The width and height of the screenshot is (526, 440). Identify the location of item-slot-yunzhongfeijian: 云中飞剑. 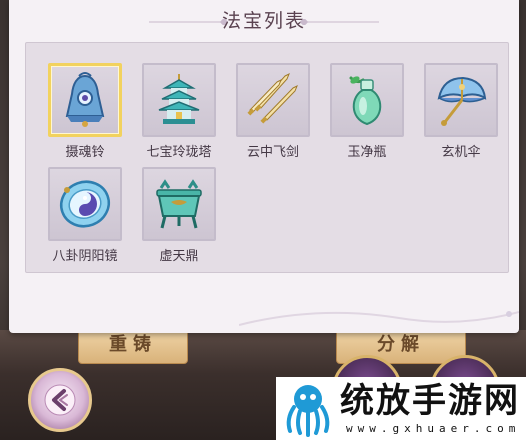
(273, 111).